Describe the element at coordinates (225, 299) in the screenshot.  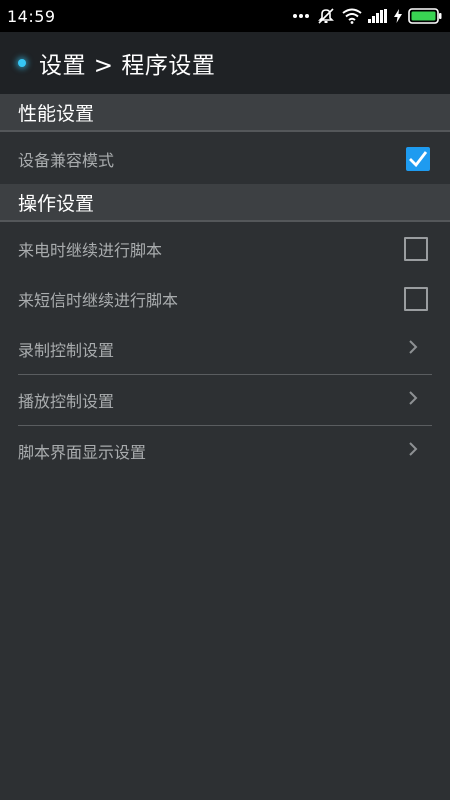
I see `setting-row-continue-on-sms: 来短信时继续进行脚本` at that location.